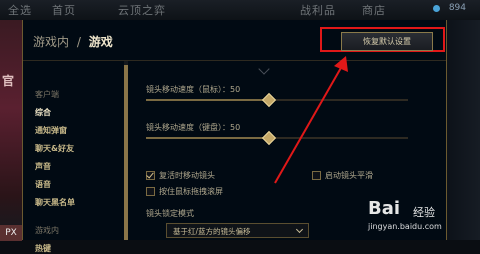 This screenshot has height=254, width=480. Describe the element at coordinates (20, 10) in the screenshot. I see `nav-item-select-all: 全选` at that location.